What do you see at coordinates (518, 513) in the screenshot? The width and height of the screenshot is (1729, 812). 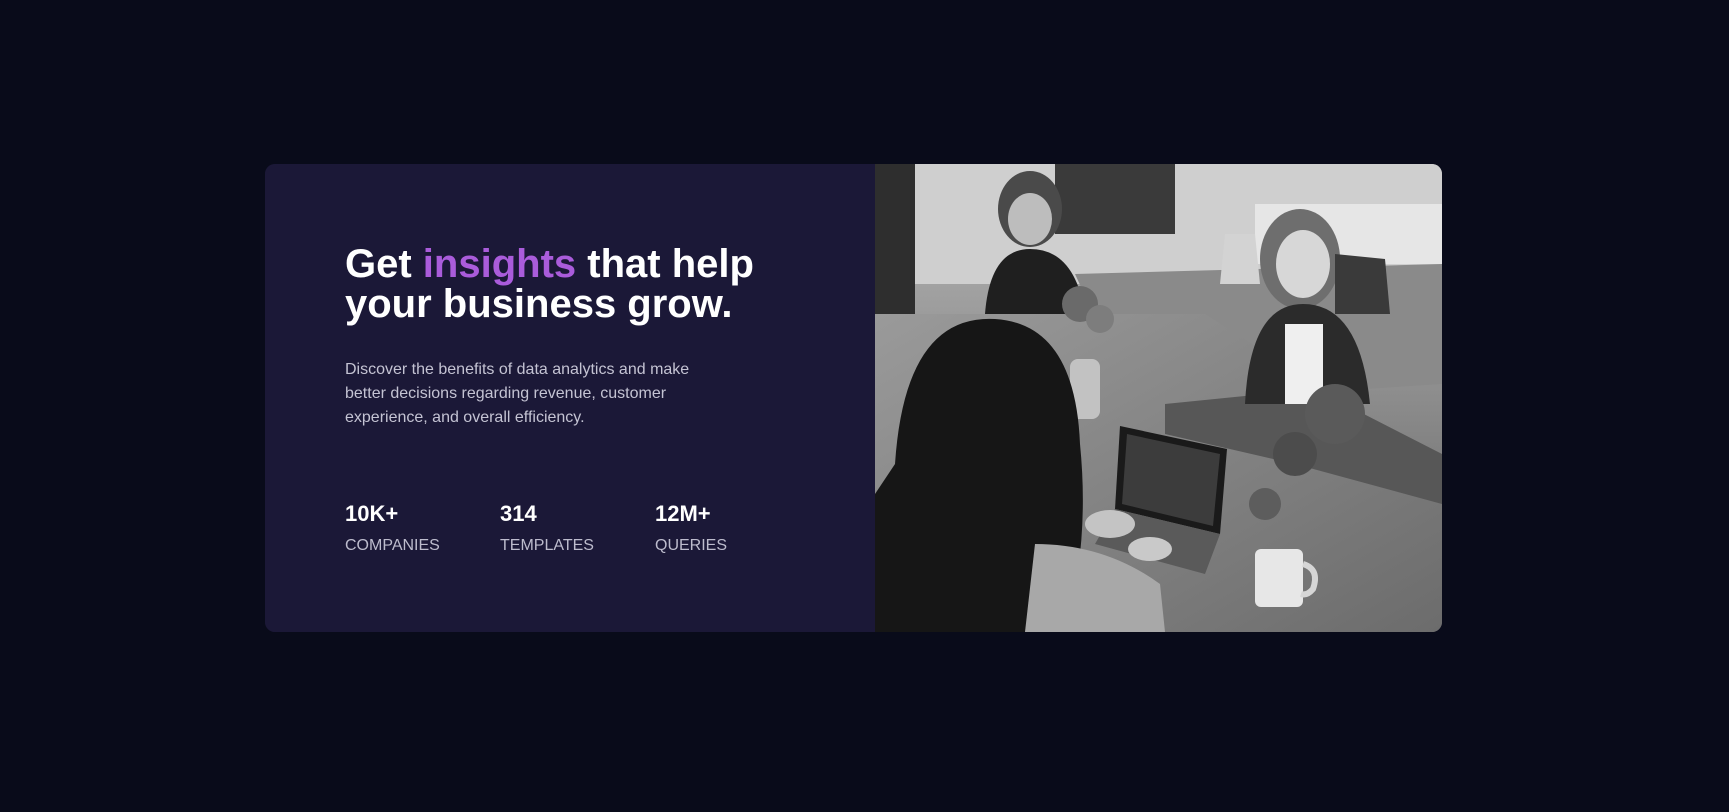 I see `stat-value: 314` at bounding box center [518, 513].